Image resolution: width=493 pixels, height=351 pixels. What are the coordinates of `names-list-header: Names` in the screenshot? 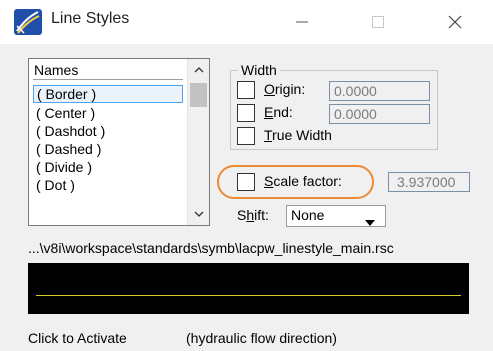 It's located at (56, 70).